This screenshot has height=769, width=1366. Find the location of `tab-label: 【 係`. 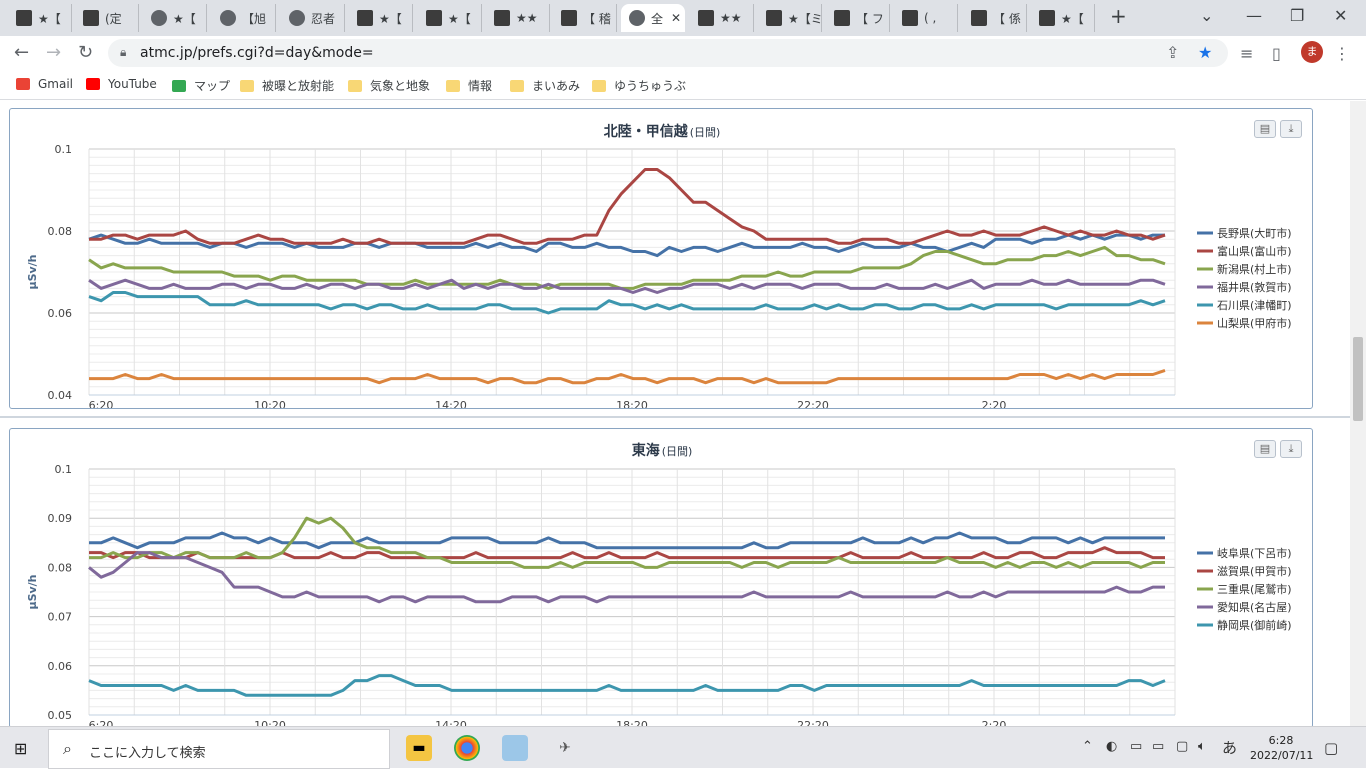

tab-label: 【 係 is located at coordinates (1007, 18).